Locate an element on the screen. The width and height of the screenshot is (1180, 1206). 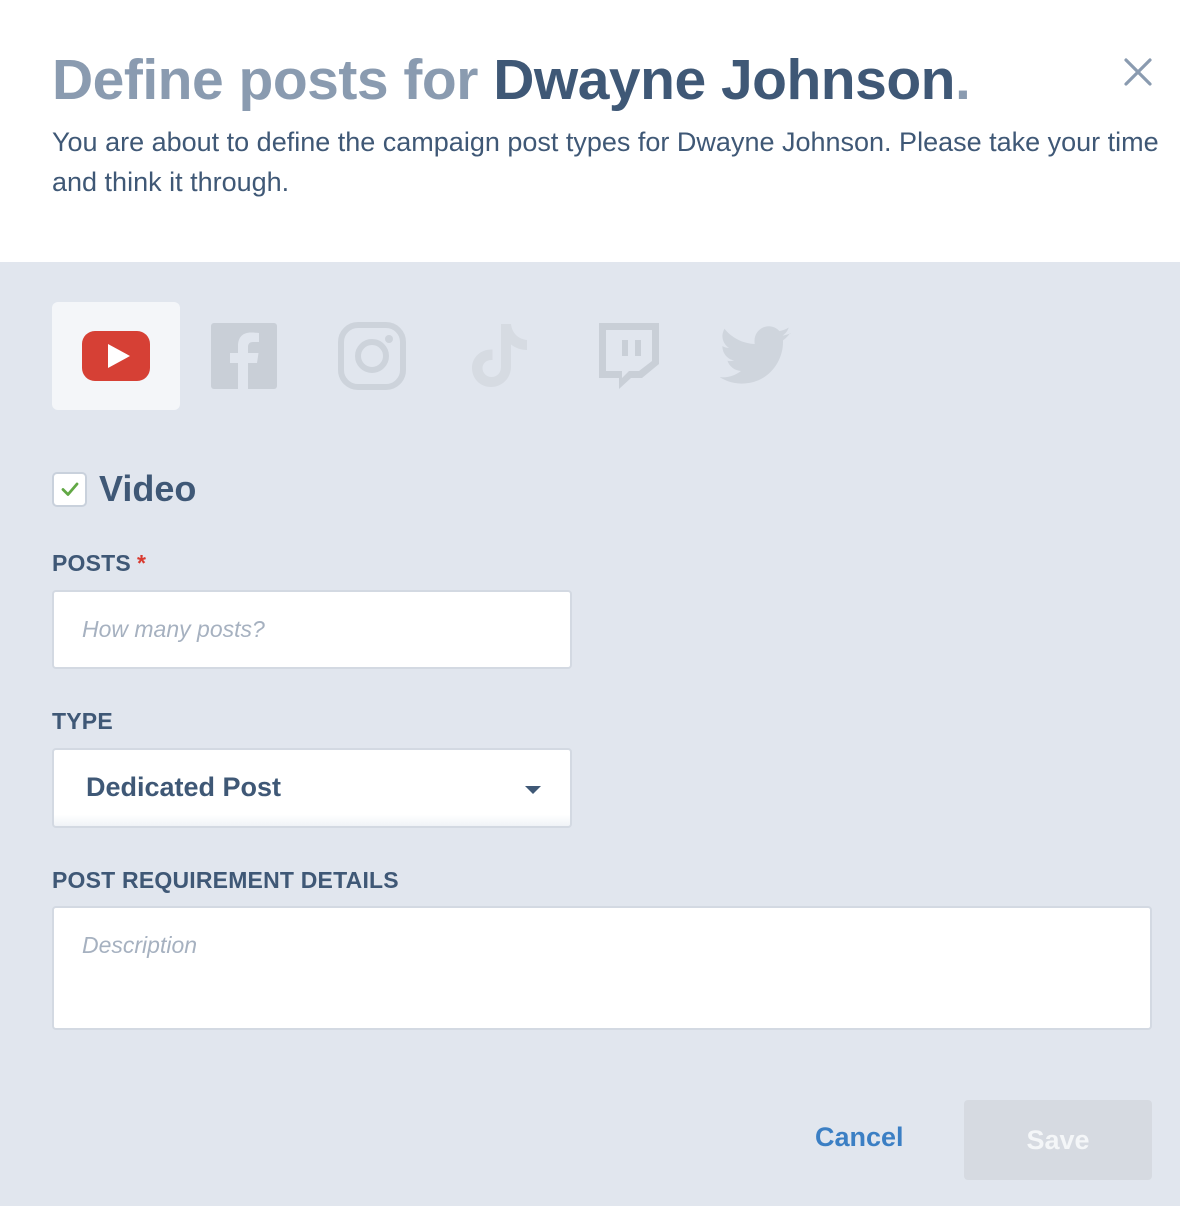
save-button: Save is located at coordinates (1058, 1140).